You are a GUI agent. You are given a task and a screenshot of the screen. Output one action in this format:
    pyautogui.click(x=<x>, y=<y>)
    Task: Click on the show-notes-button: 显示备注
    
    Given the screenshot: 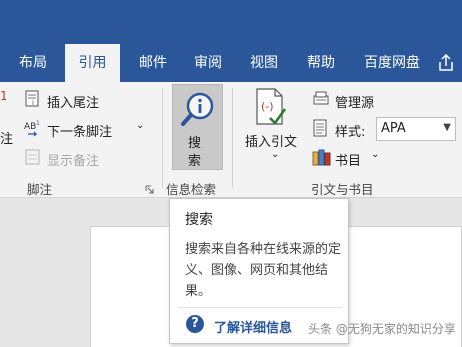 What is the action you would take?
    pyautogui.click(x=73, y=159)
    